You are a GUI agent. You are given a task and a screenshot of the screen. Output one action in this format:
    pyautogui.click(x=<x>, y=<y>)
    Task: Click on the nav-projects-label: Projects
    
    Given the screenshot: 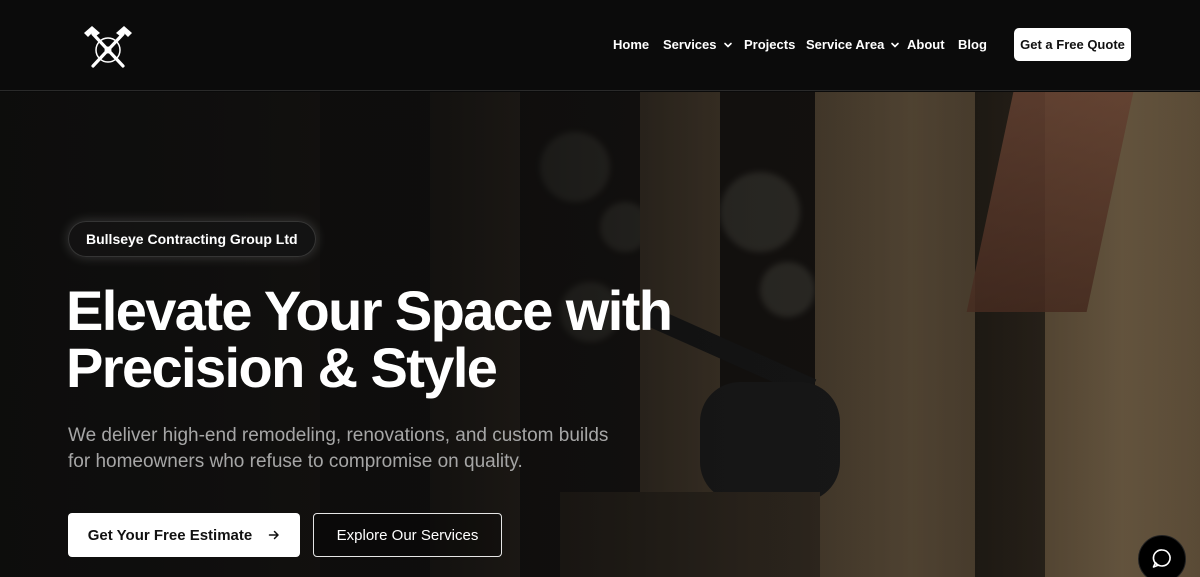 What is the action you would take?
    pyautogui.click(x=770, y=44)
    